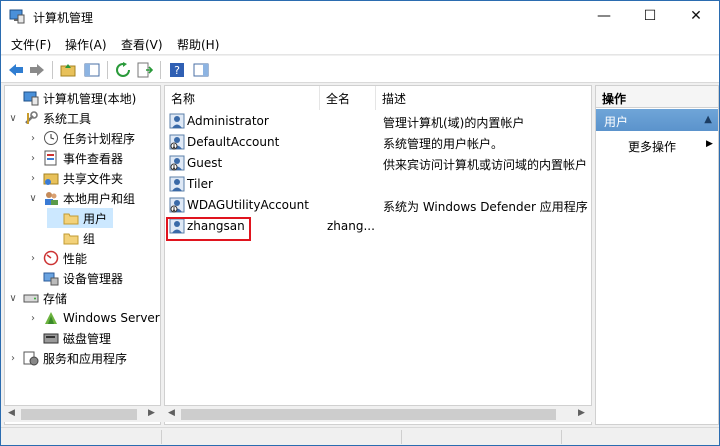  What do you see at coordinates (93, 158) in the screenshot?
I see `tree-item-label: 事件查看器` at bounding box center [93, 158].